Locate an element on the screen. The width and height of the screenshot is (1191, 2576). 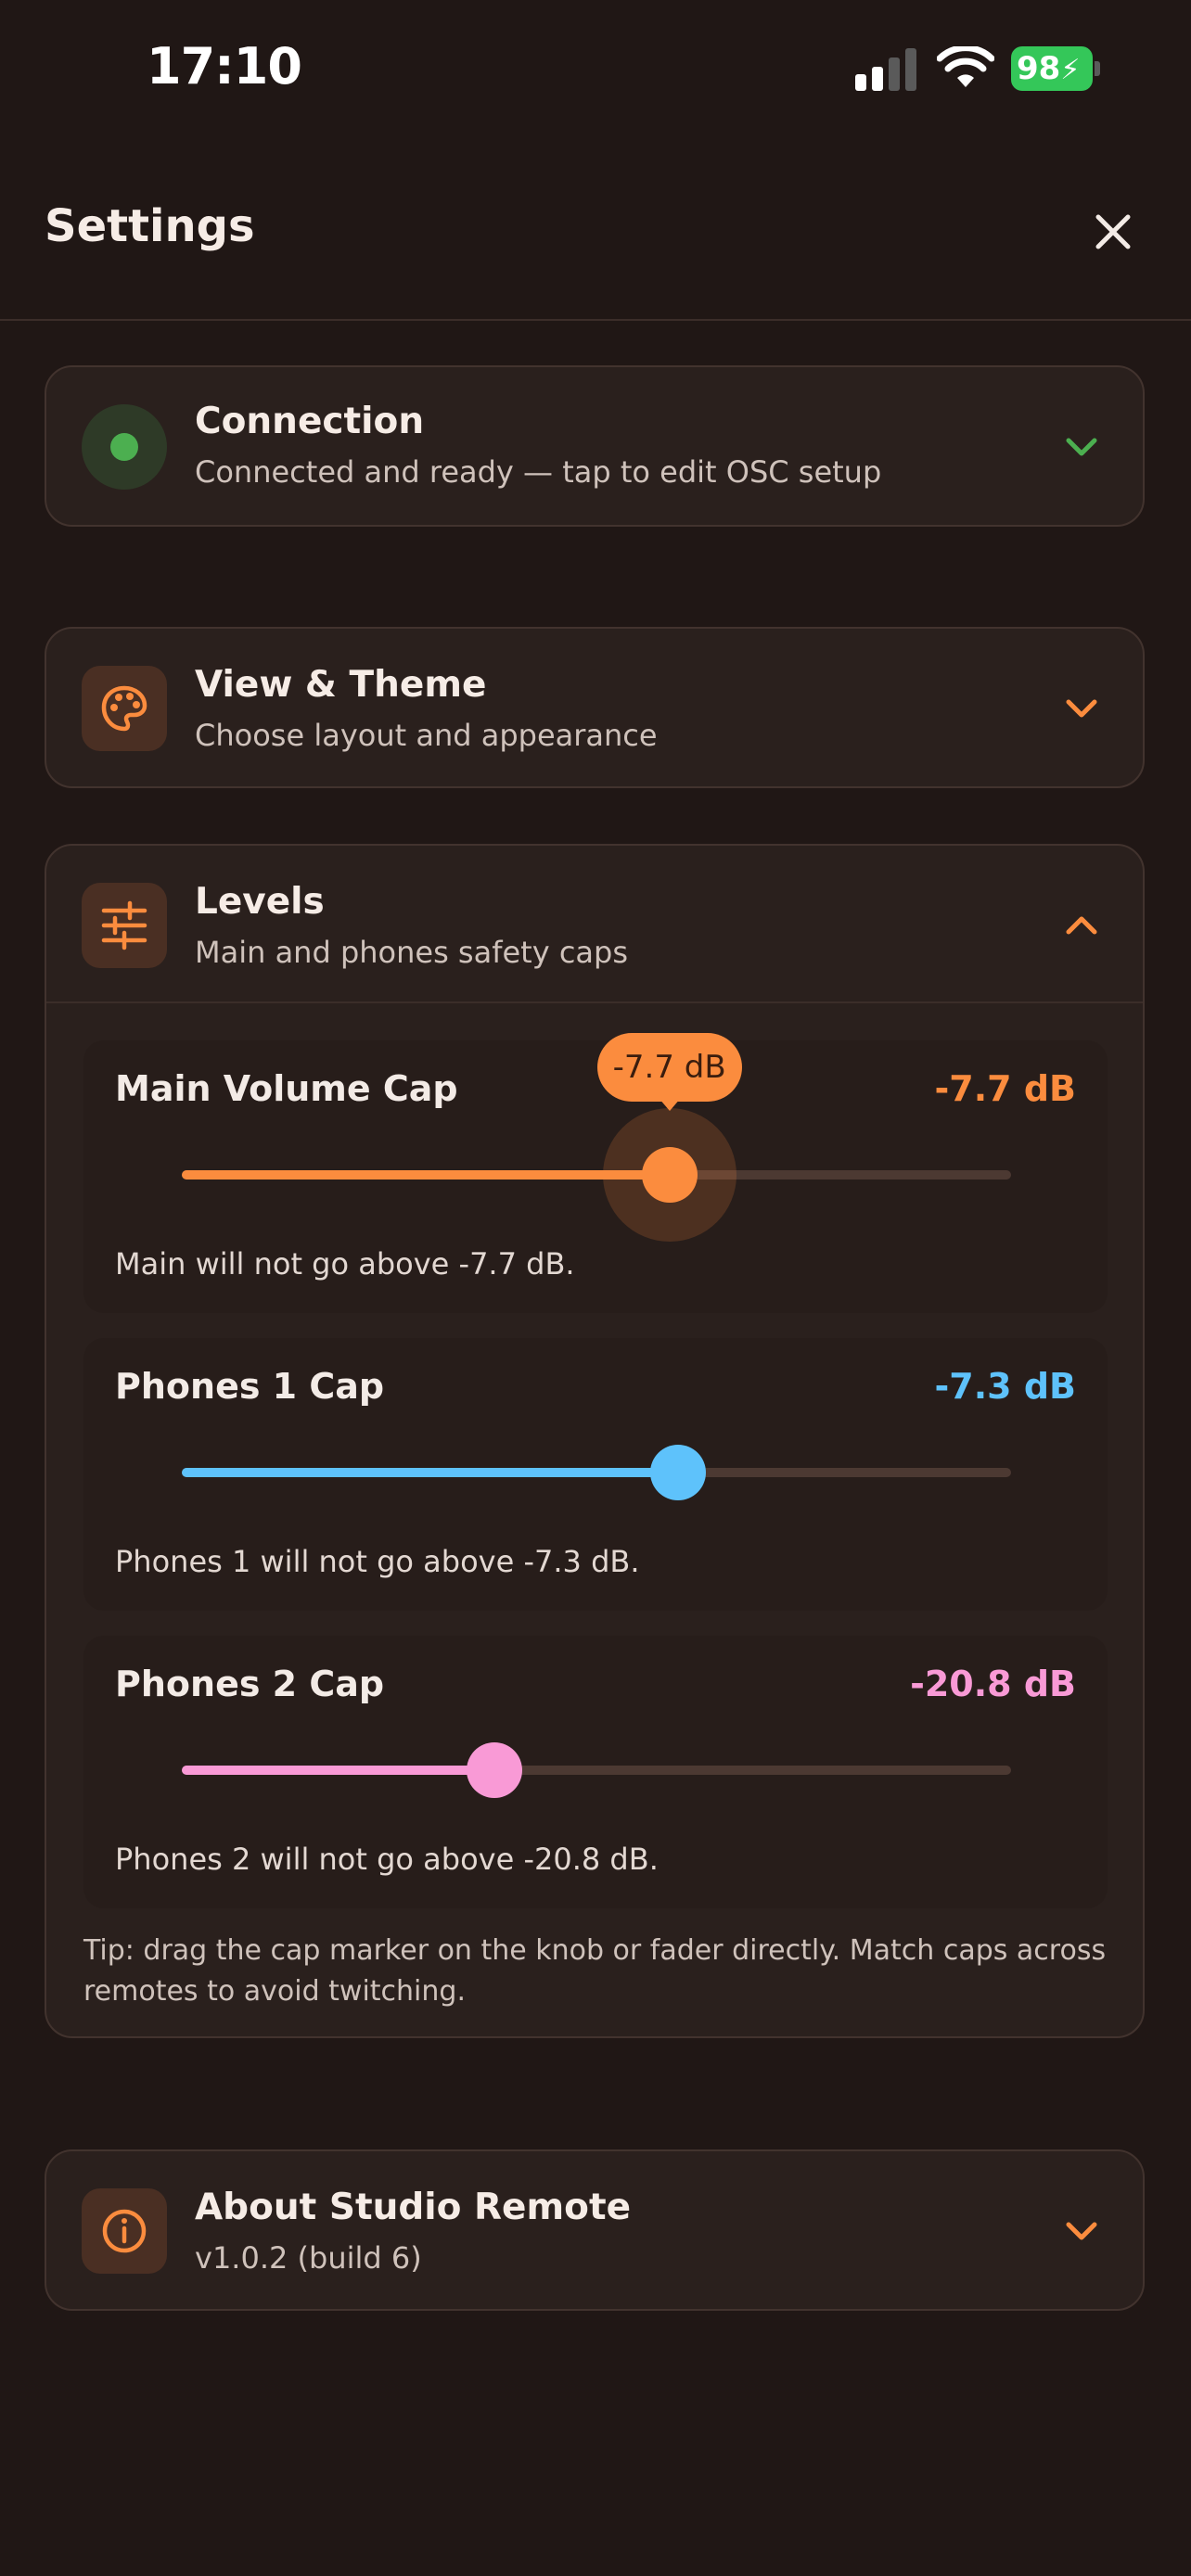
battery-charging-icon: 98⚡ is located at coordinates (1055, 68).